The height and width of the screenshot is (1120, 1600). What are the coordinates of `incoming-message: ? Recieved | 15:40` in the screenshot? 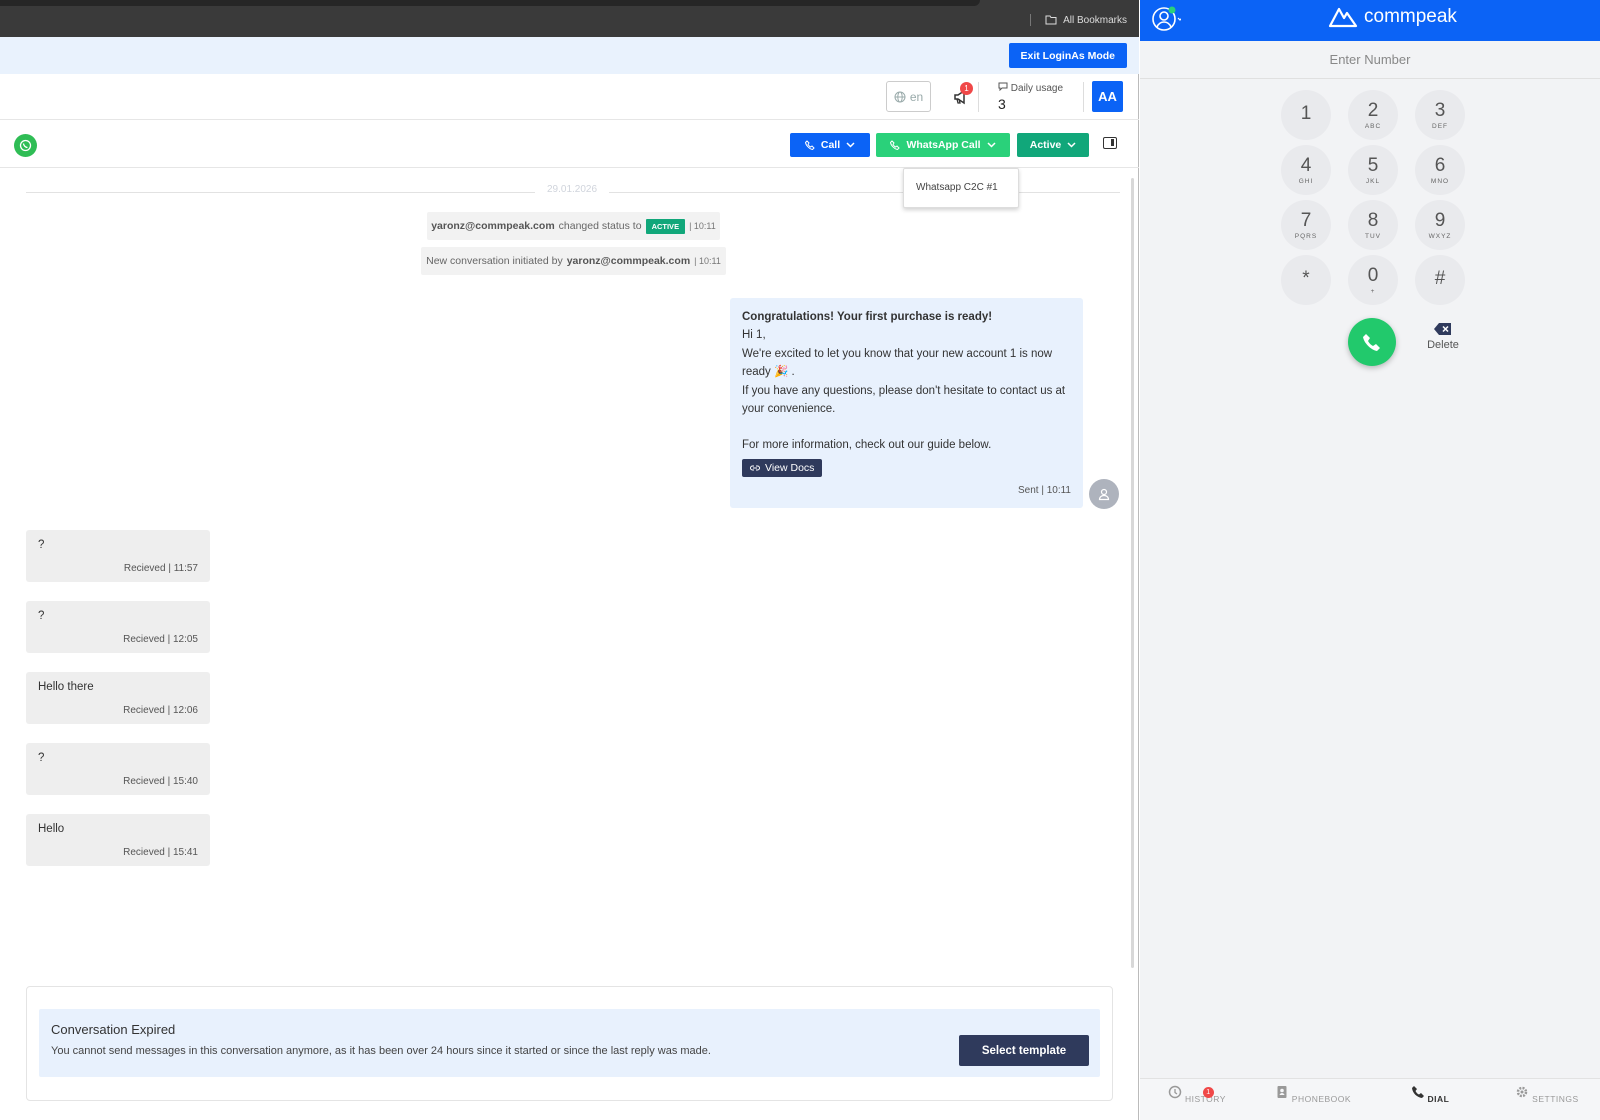 It's located at (118, 769).